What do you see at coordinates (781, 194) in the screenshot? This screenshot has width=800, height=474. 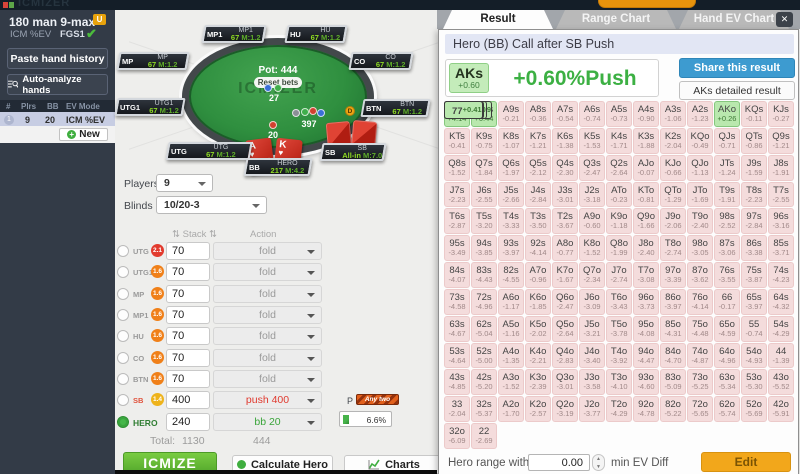 I see `hand-cell-T7s: T7s -2.55` at bounding box center [781, 194].